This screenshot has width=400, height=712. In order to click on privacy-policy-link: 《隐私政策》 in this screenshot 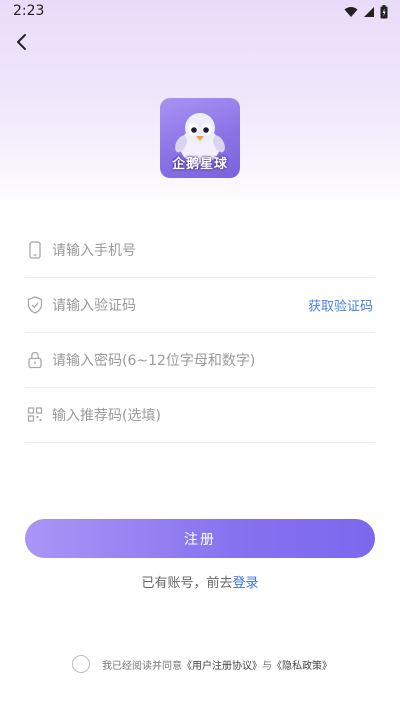, I will do `click(302, 666)`.